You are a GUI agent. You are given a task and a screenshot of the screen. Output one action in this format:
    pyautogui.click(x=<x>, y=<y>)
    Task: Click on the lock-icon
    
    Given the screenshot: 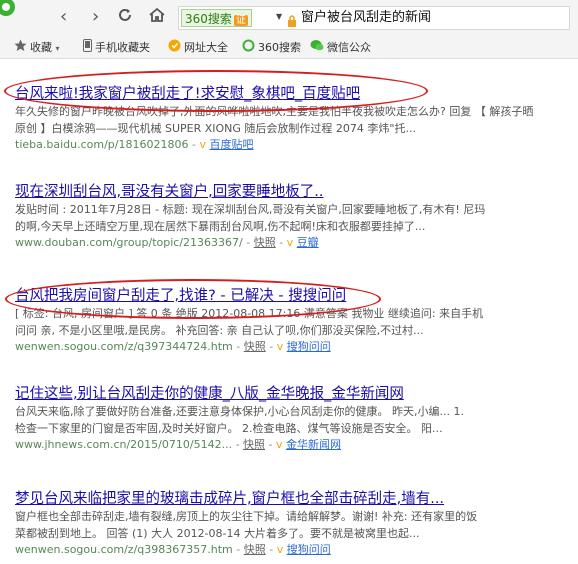 What is the action you would take?
    pyautogui.click(x=292, y=21)
    